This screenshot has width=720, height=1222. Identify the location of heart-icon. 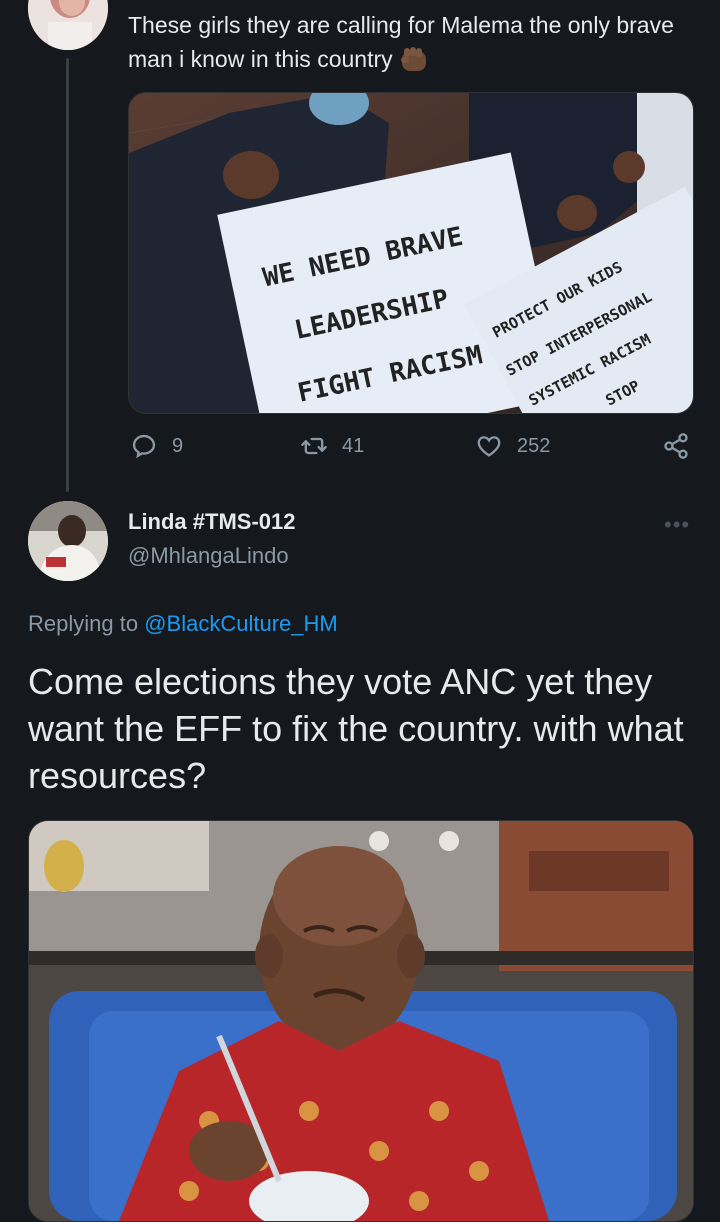
(489, 446).